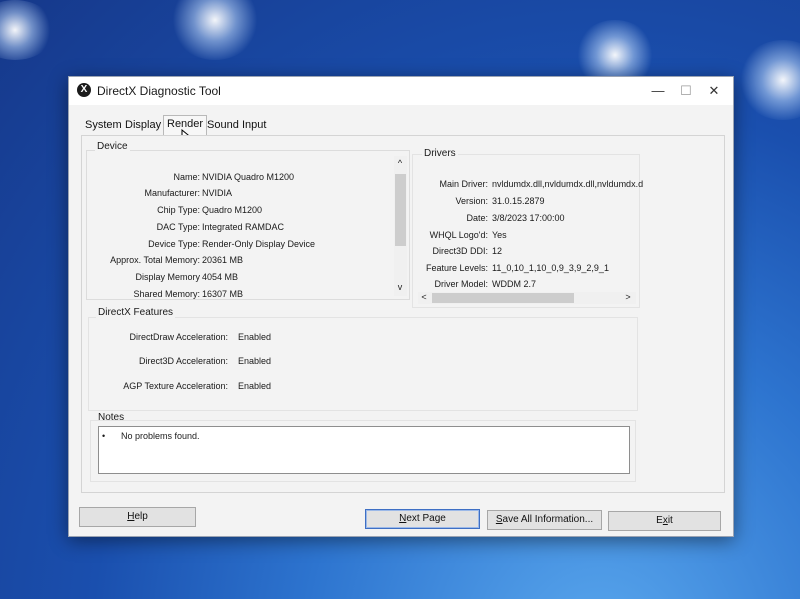  What do you see at coordinates (658, 91) in the screenshot?
I see `minimize-button: —` at bounding box center [658, 91].